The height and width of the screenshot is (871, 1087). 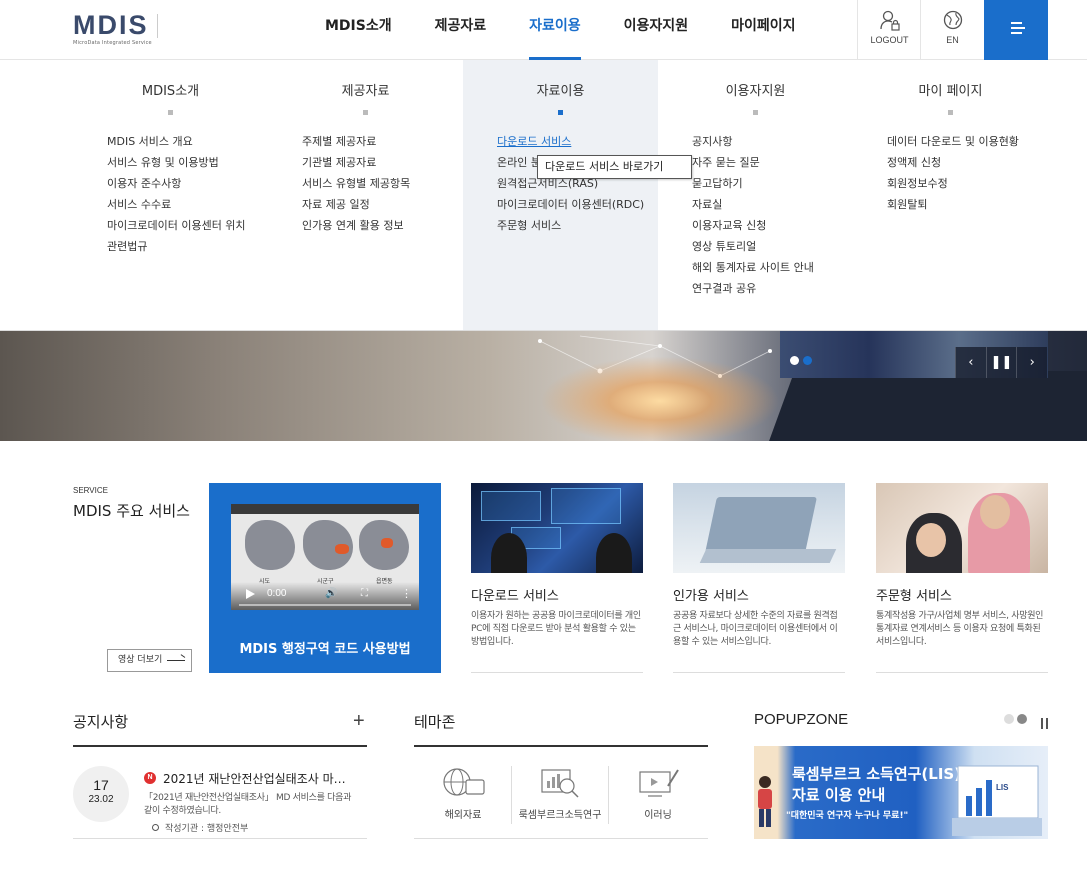 I want to click on nav-mypage: 마이페이지, so click(x=763, y=30).